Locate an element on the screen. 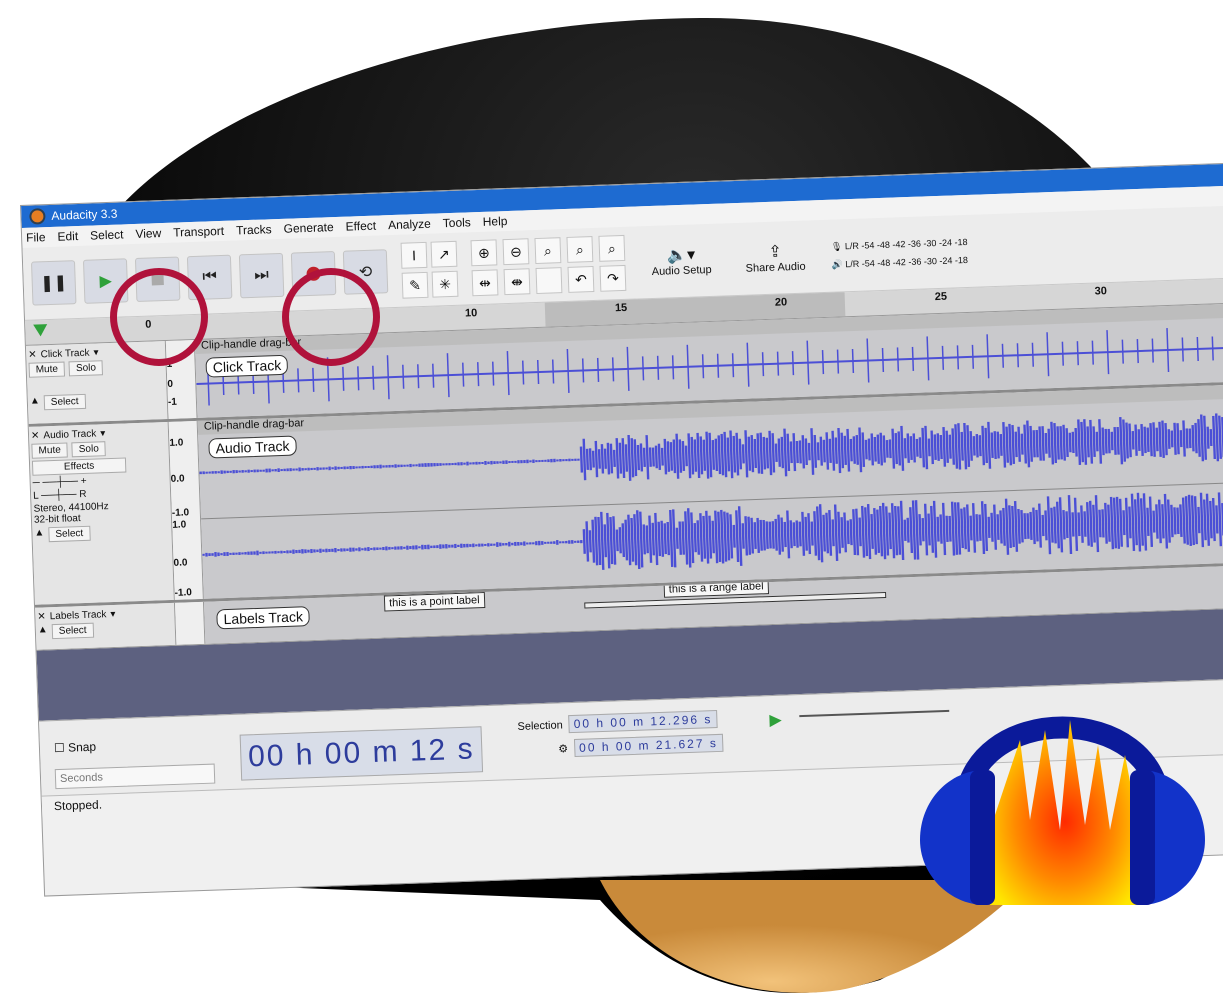 This screenshot has height=1008, width=1223. spacer-icon is located at coordinates (549, 281).